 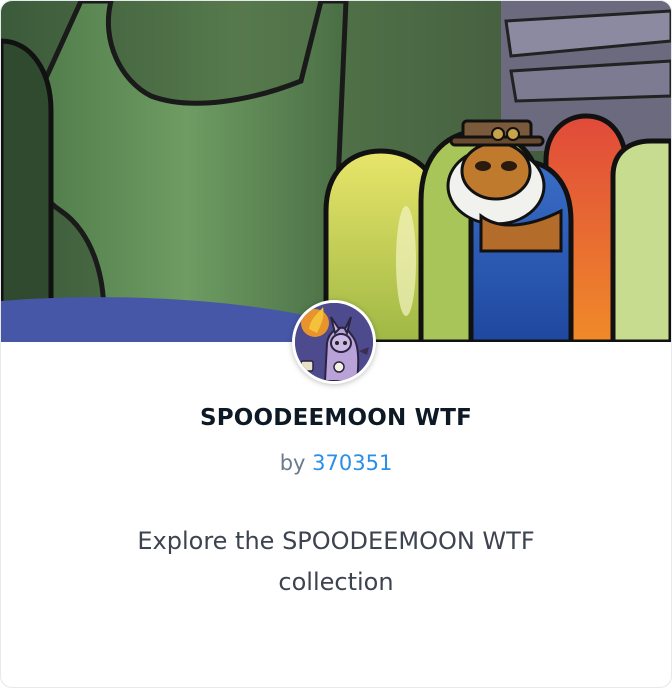 I want to click on collection-title: SPOODEEMOON WTF, so click(x=336, y=418).